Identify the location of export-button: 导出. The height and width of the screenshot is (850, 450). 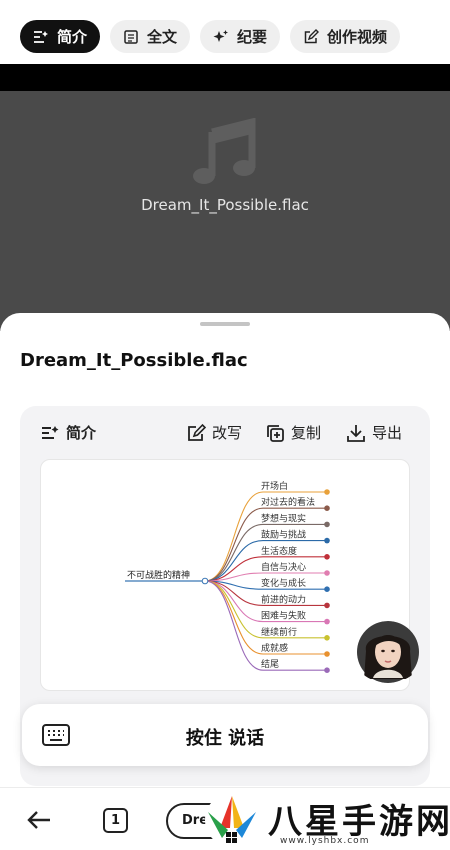
(374, 432).